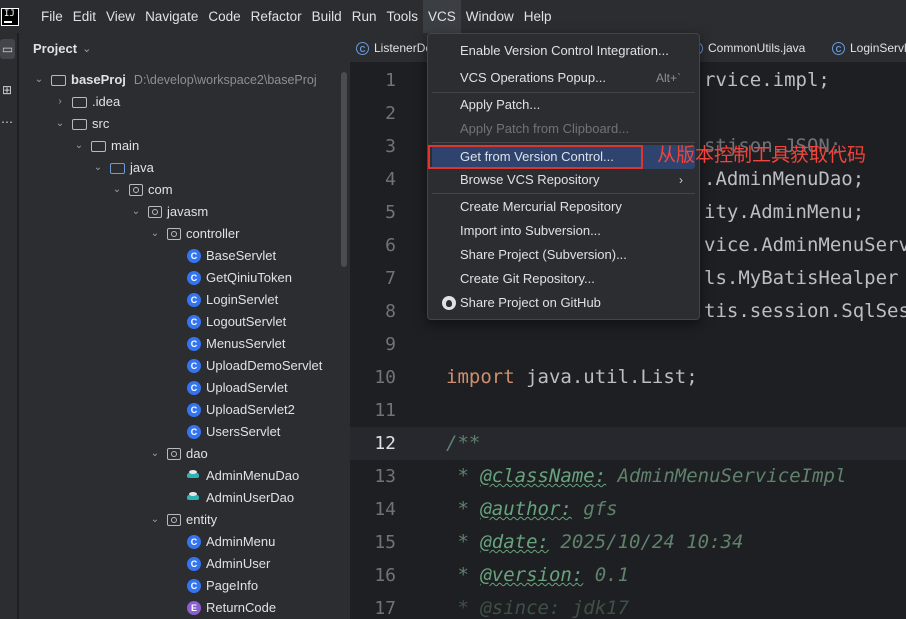 The image size is (906, 619). I want to click on code-line: vice.AdminMenuServ, so click(805, 245).